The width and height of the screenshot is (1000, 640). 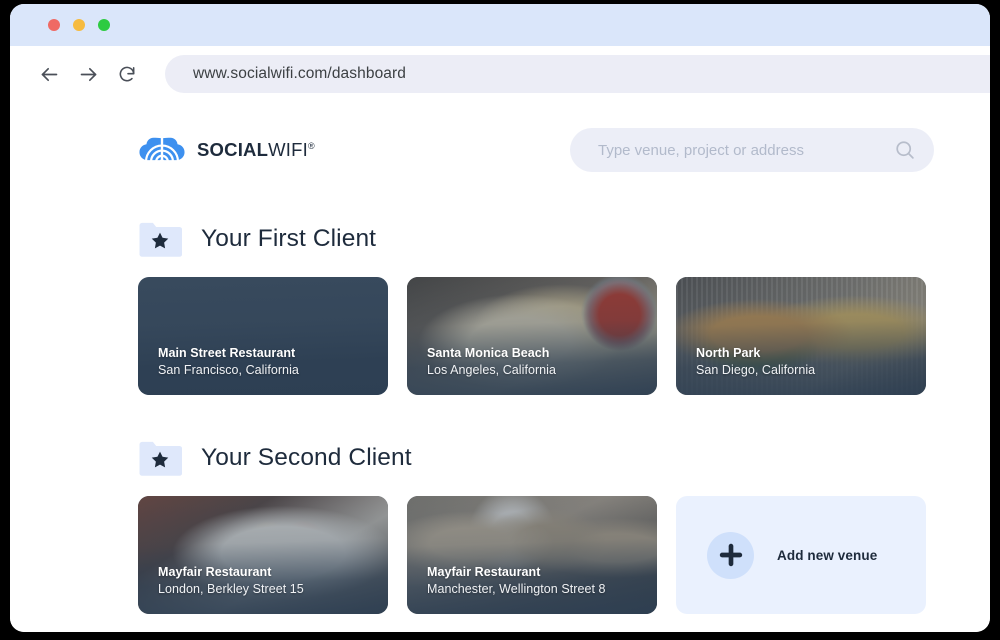 I want to click on window-controls, so click(x=79, y=25).